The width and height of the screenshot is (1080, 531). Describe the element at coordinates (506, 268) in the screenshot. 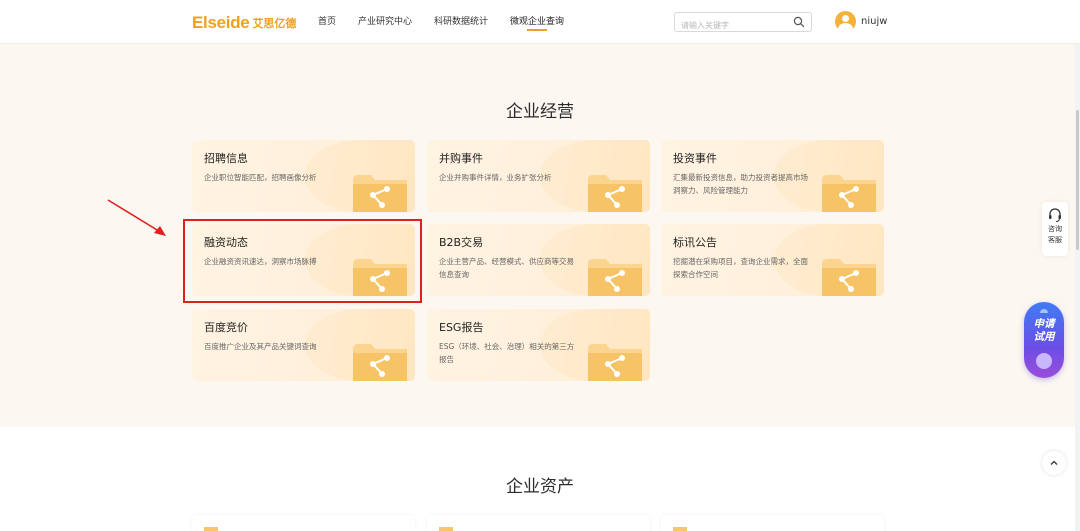

I see `card-description: 企业主营产品、经营模式、供应商等交易信息查询` at that location.